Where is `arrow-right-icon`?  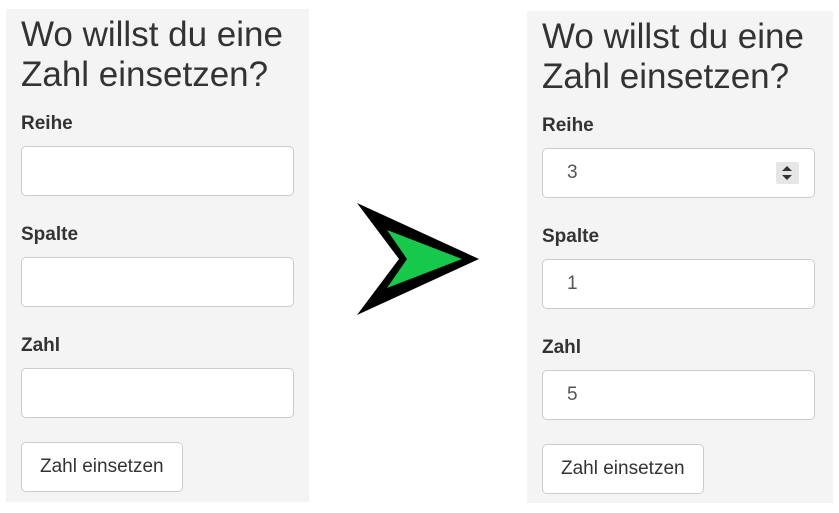 arrow-right-icon is located at coordinates (418, 259).